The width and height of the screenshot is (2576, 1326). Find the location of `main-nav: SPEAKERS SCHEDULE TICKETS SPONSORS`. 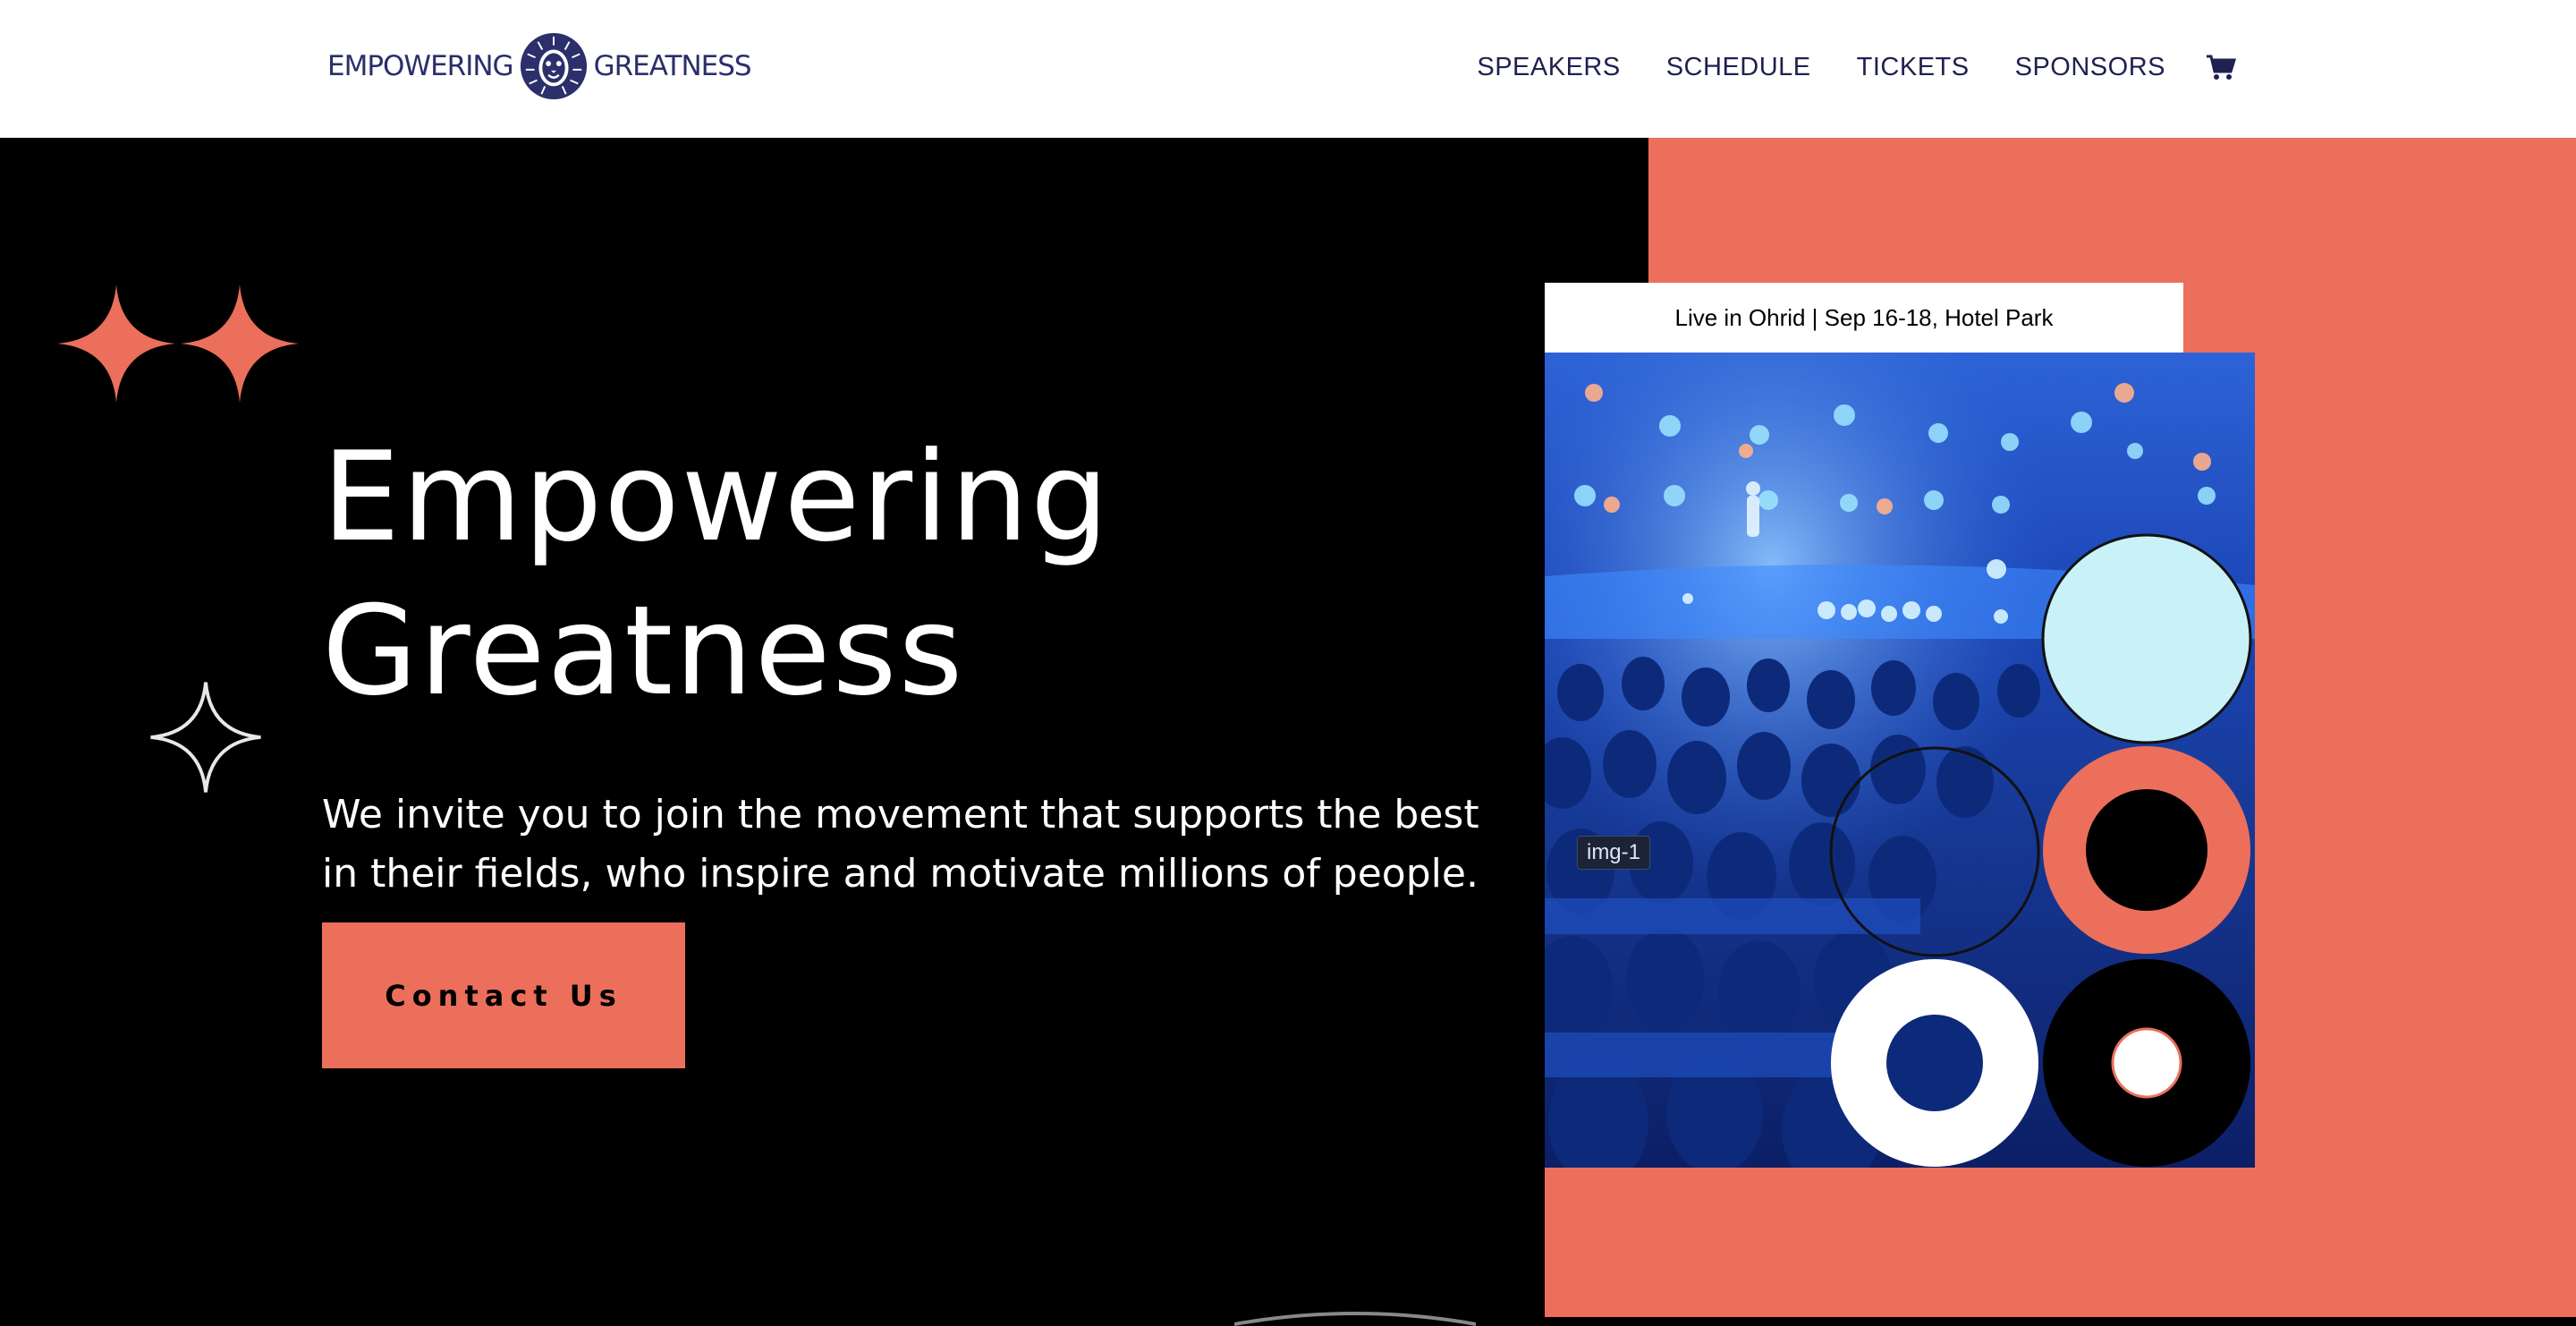

main-nav: SPEAKERS SCHEDULE TICKETS SPONSORS is located at coordinates (1856, 67).